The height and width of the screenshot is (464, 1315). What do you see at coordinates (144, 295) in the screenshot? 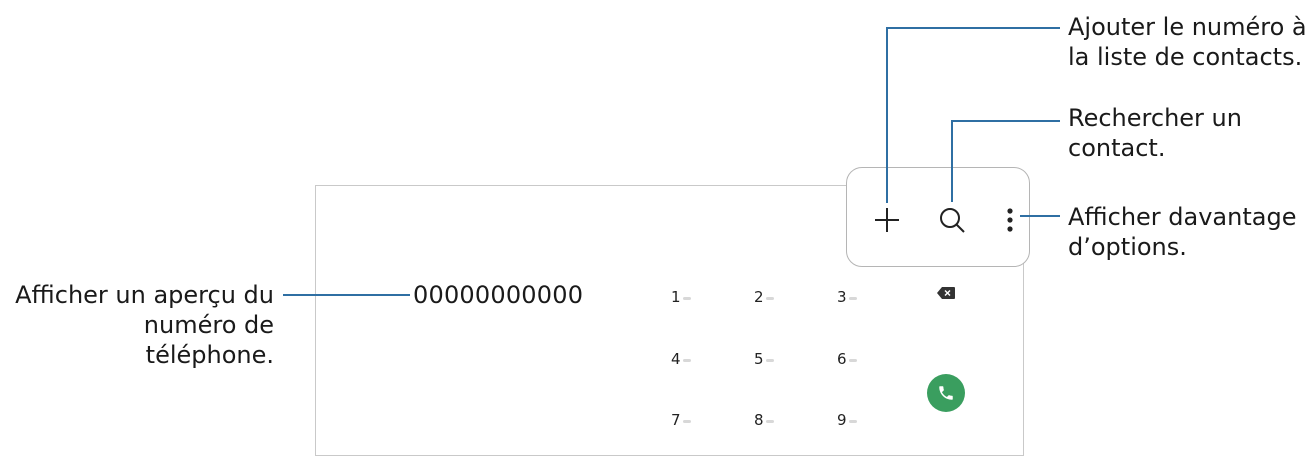
I see `callout-preview-line-1: Afficher un aperçu du` at bounding box center [144, 295].